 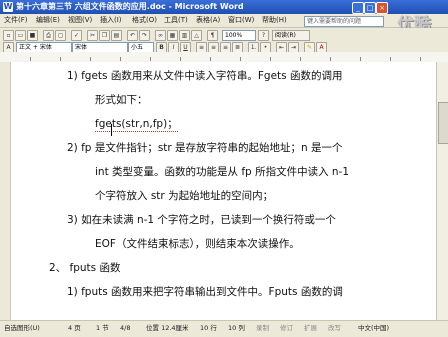 I want to click on undo-icon: ↶, so click(x=132, y=35).